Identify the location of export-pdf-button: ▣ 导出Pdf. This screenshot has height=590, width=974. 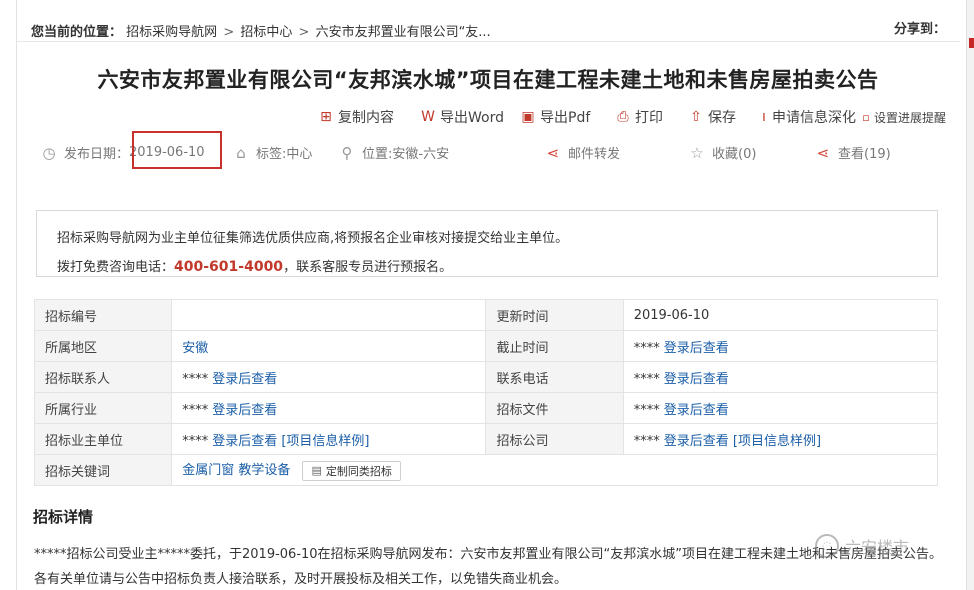
(555, 117).